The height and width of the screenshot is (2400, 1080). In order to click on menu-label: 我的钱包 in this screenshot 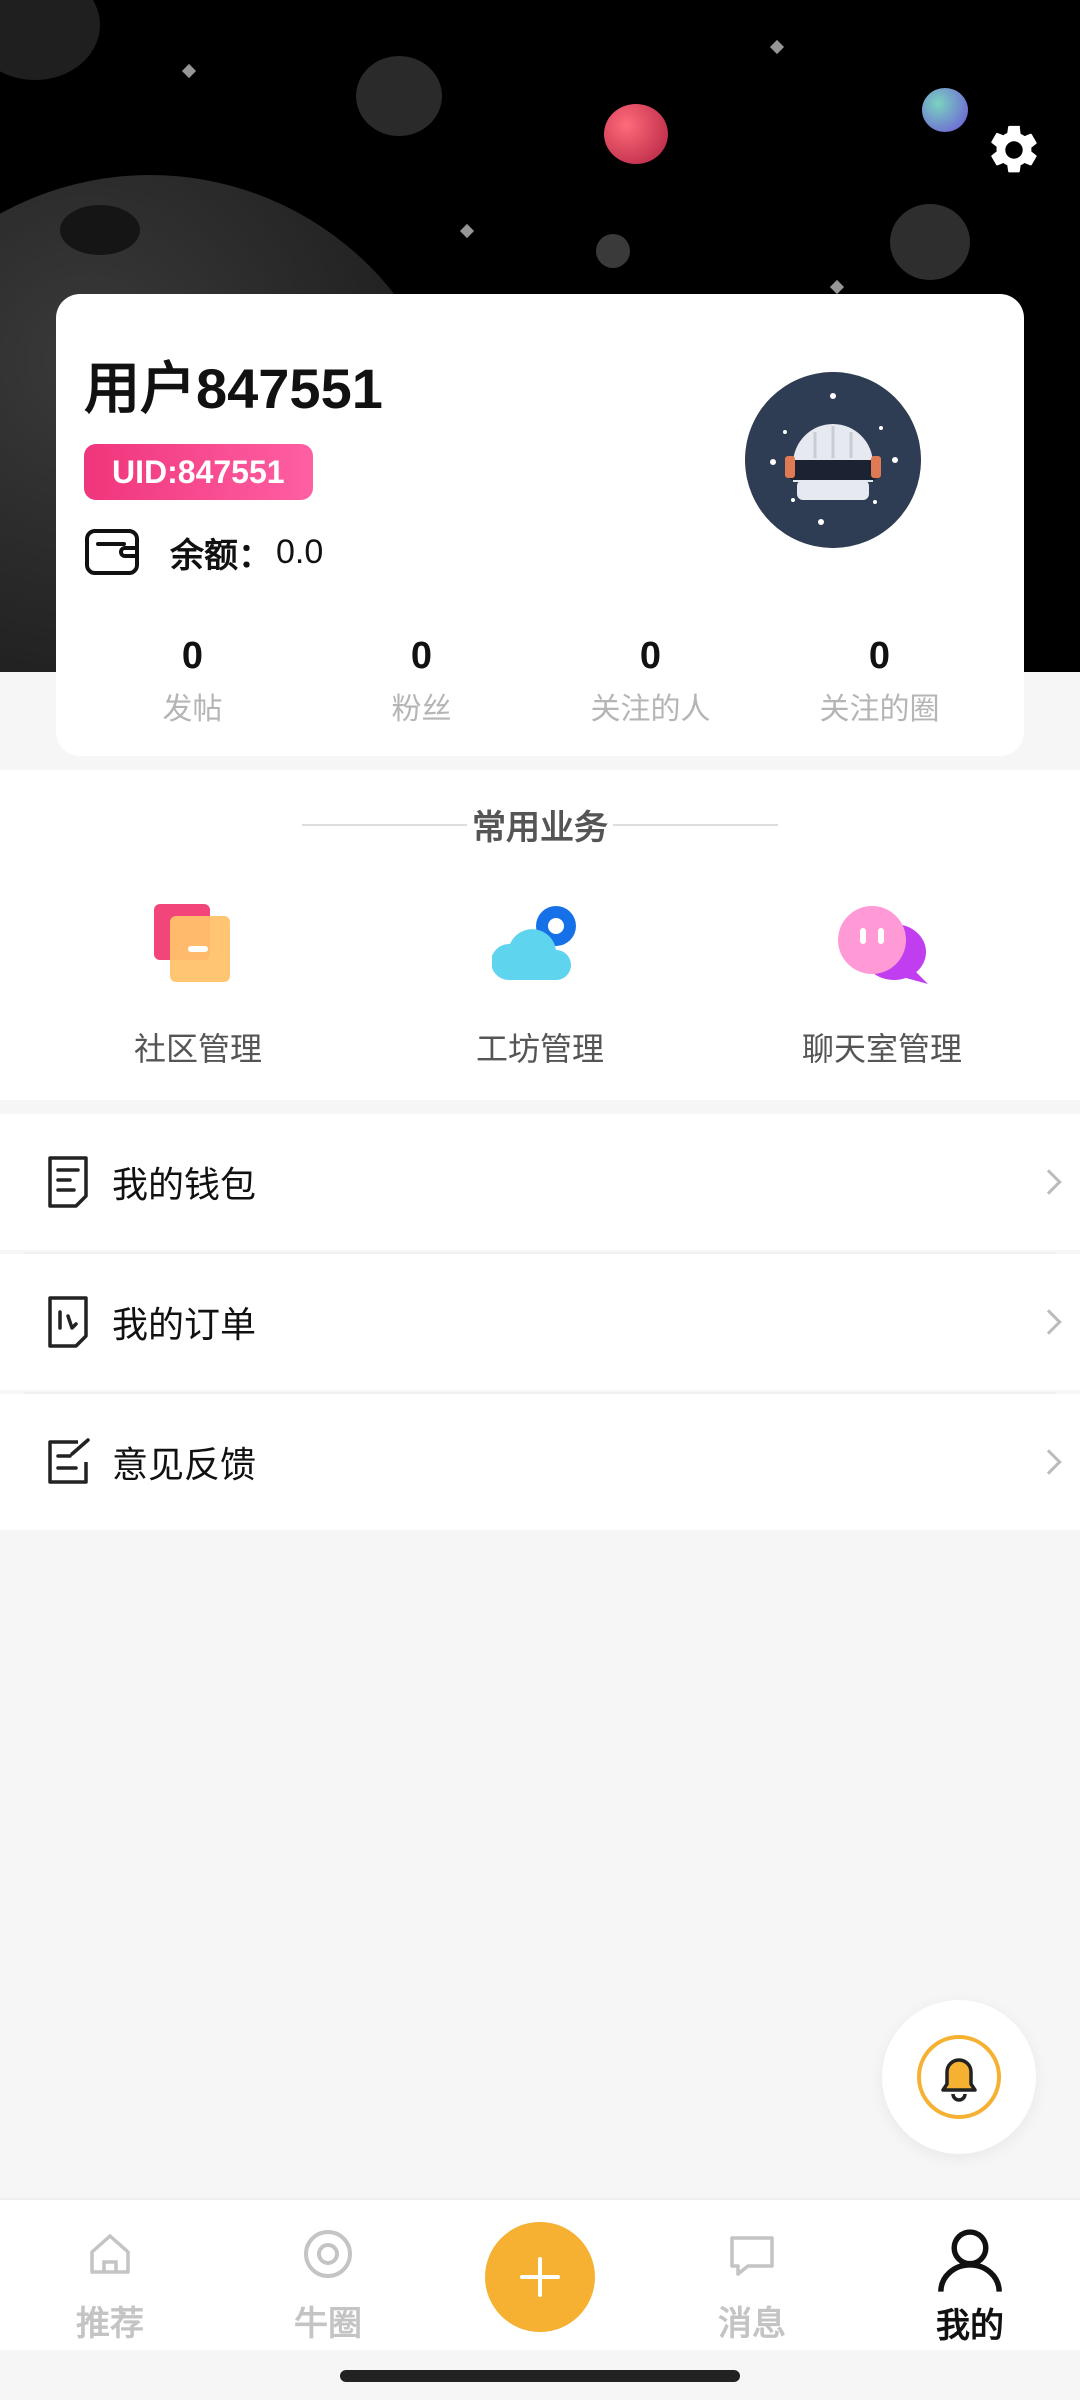, I will do `click(184, 1185)`.